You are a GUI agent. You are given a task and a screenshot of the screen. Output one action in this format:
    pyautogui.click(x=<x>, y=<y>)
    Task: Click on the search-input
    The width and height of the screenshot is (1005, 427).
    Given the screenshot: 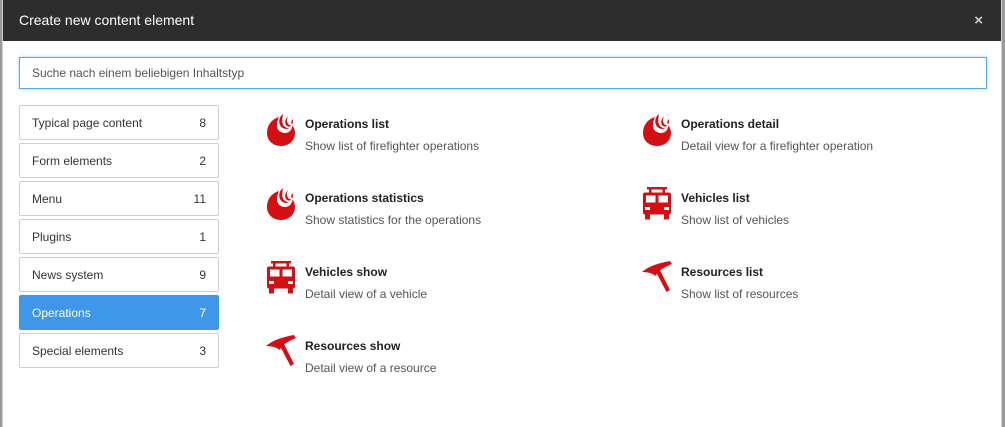 What is the action you would take?
    pyautogui.click(x=503, y=73)
    